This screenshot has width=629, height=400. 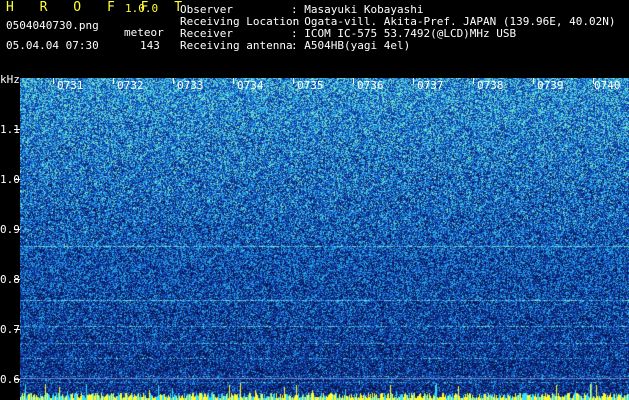 I want to click on info-value-antenna: : A504HB(yagi 4el), so click(x=351, y=45).